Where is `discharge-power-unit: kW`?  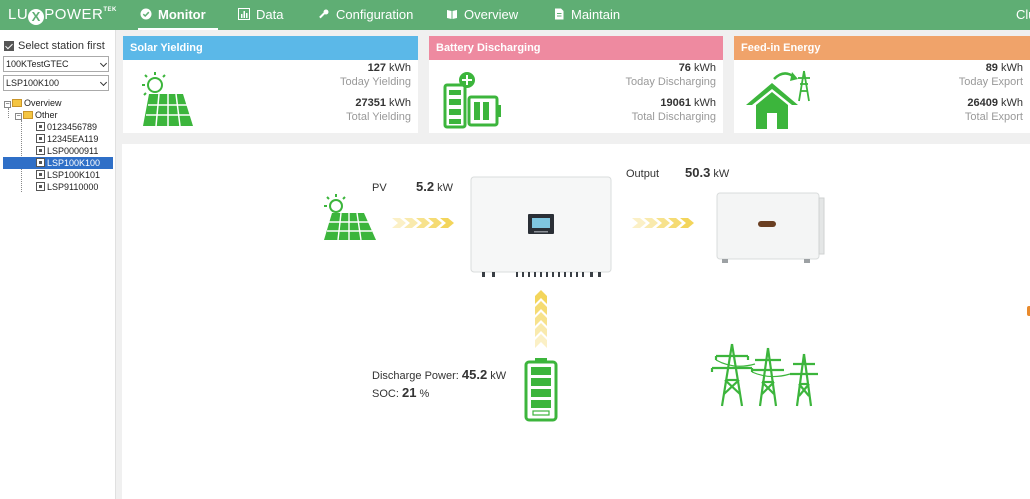 discharge-power-unit: kW is located at coordinates (498, 376).